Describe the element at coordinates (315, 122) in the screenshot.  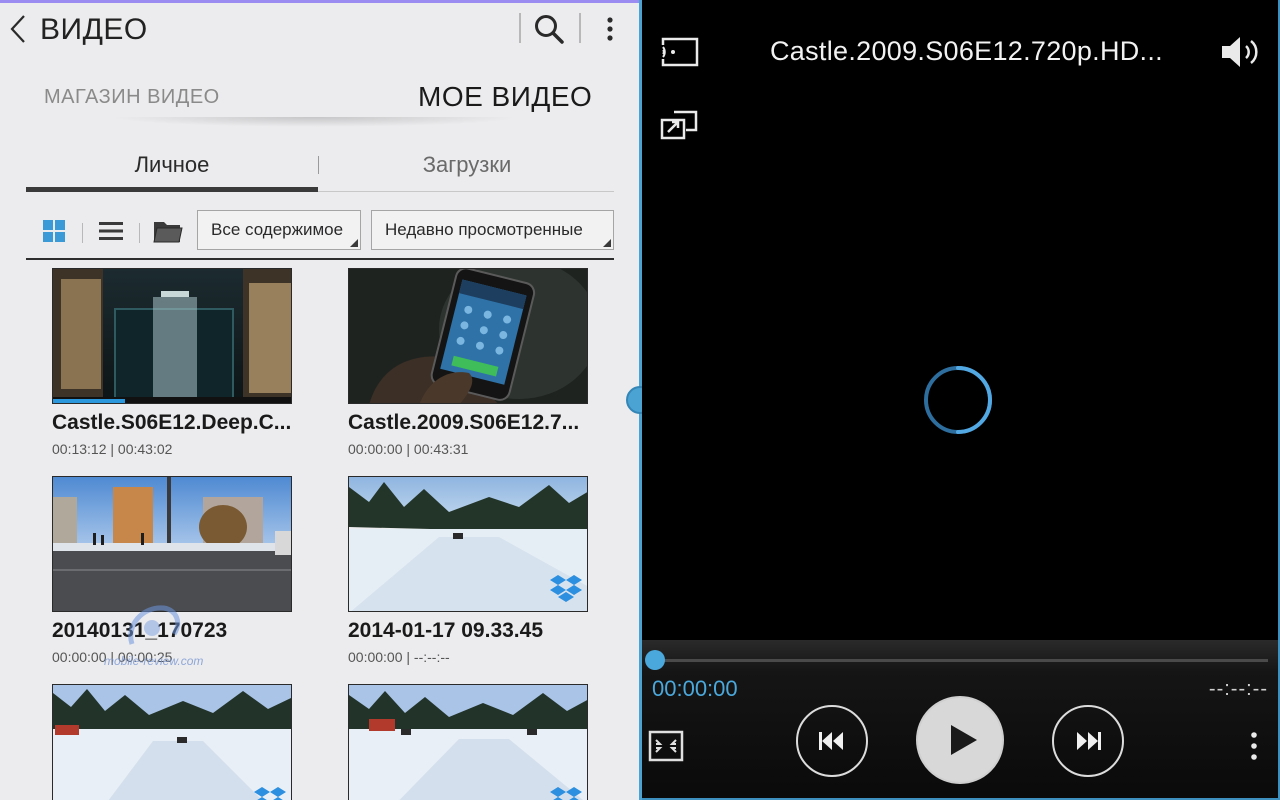
I see `tab-shadow` at that location.